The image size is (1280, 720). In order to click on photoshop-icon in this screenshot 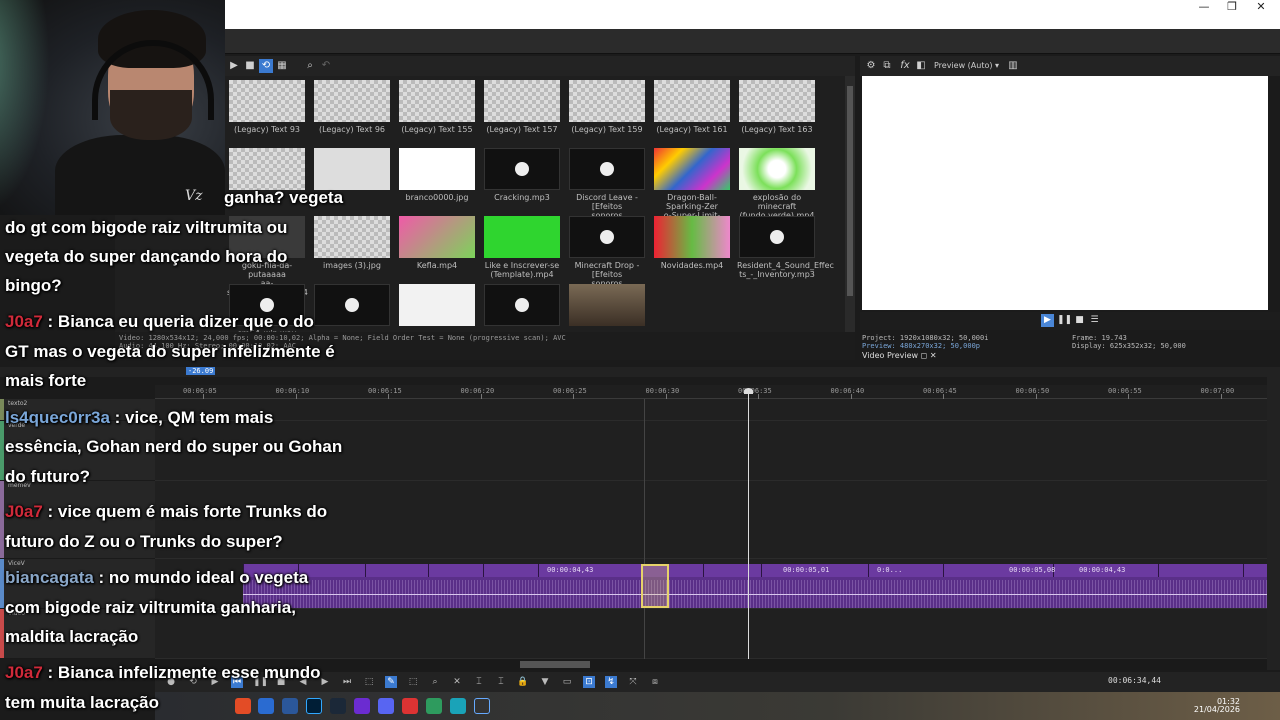, I will do `click(314, 706)`.